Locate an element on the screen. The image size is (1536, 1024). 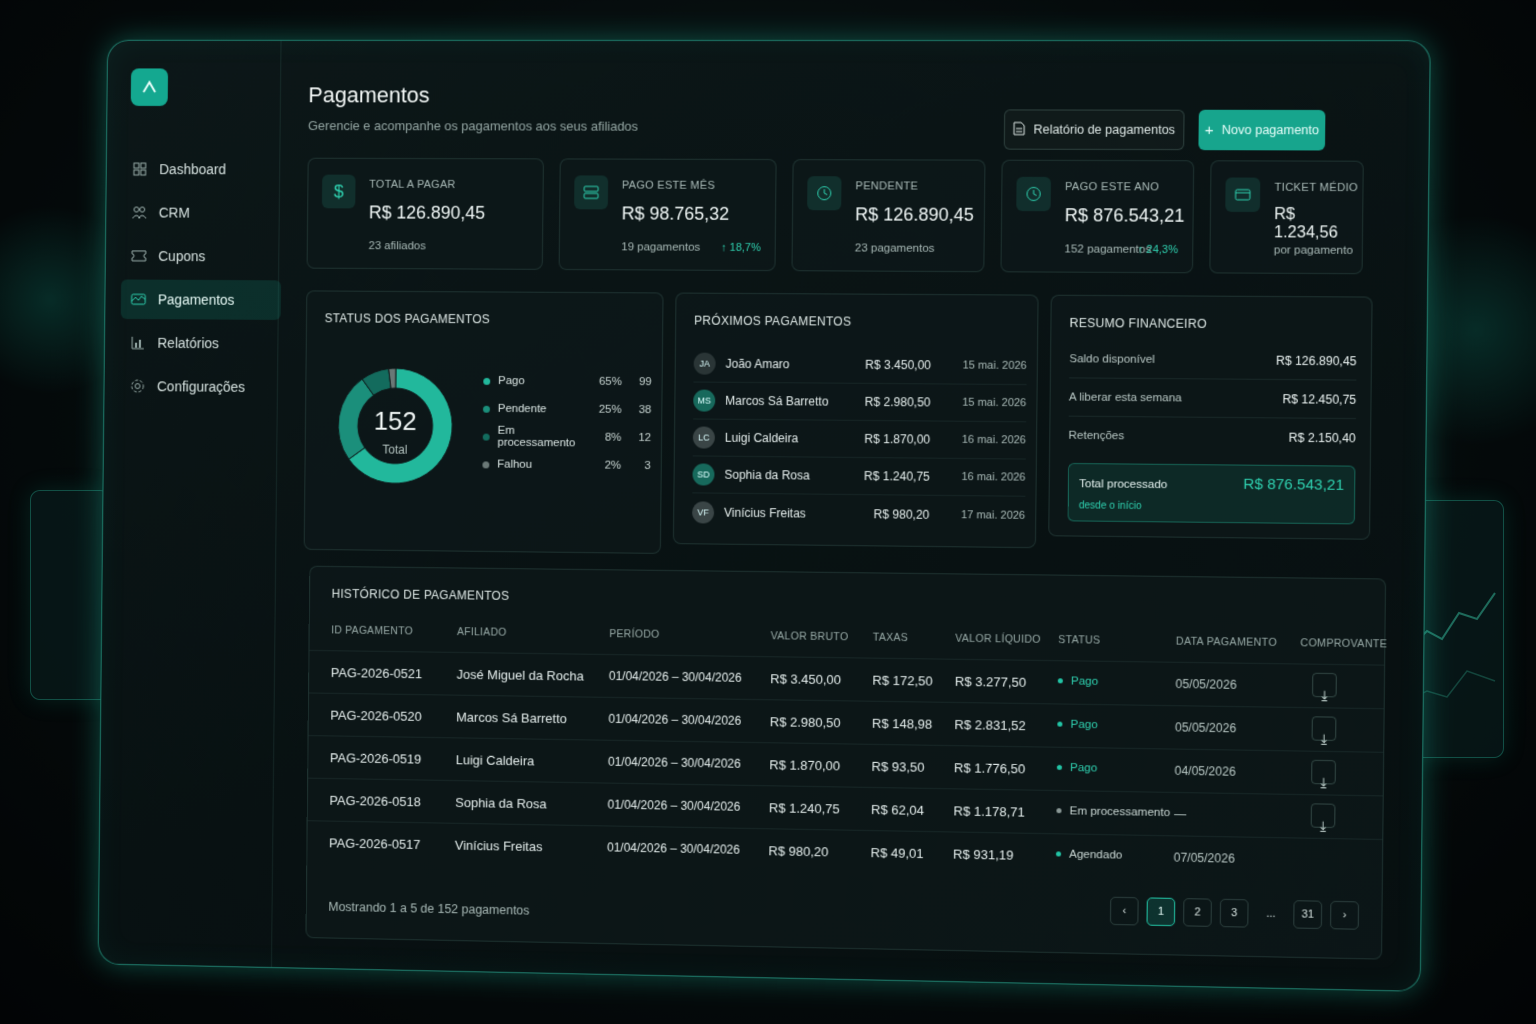
amount: R$ 1.870,00 is located at coordinates (897, 439).